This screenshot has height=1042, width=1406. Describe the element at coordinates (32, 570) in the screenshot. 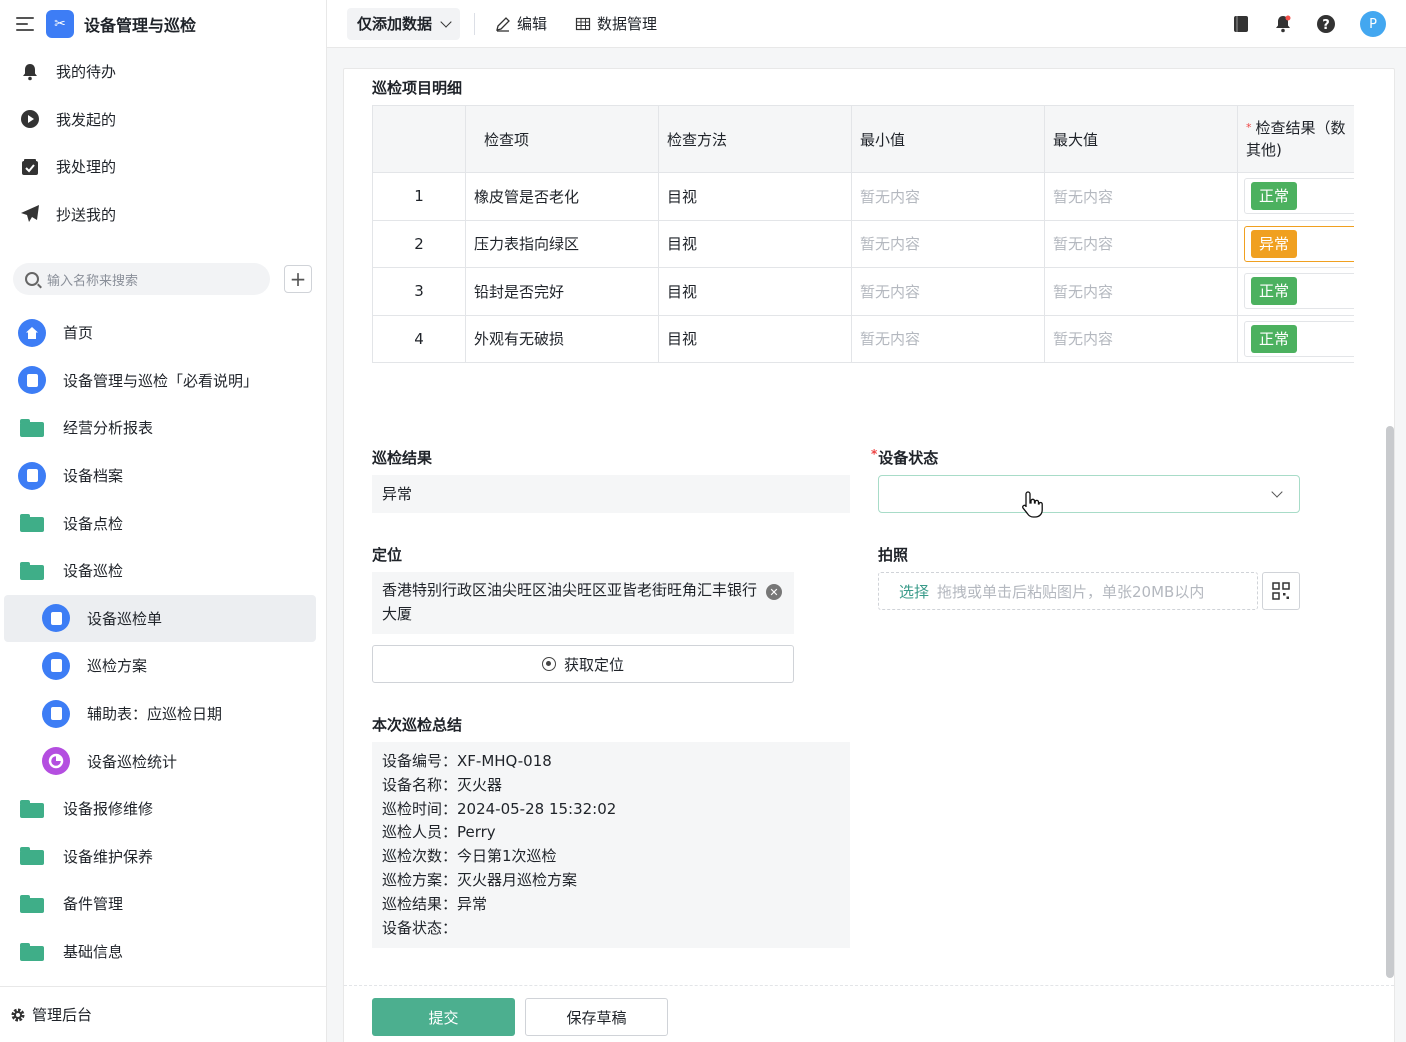

I see `folder-open-icon` at that location.